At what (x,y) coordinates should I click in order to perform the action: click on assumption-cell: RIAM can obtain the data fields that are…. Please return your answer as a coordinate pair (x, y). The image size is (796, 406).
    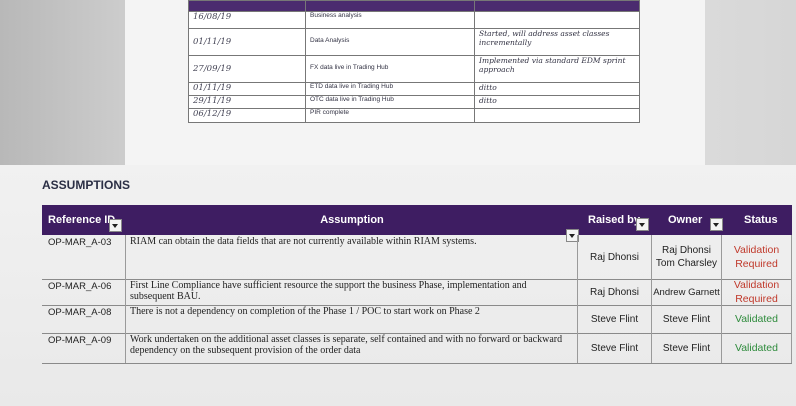
    Looking at the image, I should click on (352, 257).